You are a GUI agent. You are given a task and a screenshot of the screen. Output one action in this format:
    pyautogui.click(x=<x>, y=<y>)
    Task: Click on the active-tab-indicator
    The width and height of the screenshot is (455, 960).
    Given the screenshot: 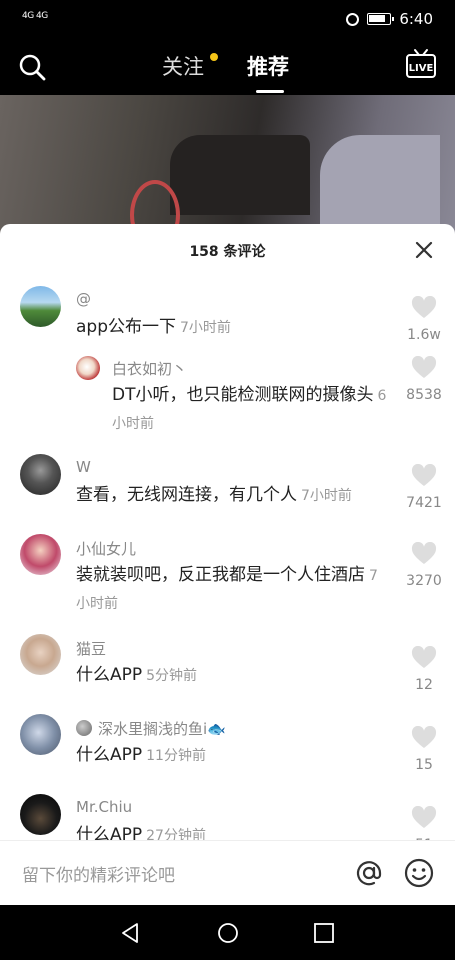 What is the action you would take?
    pyautogui.click(x=270, y=91)
    